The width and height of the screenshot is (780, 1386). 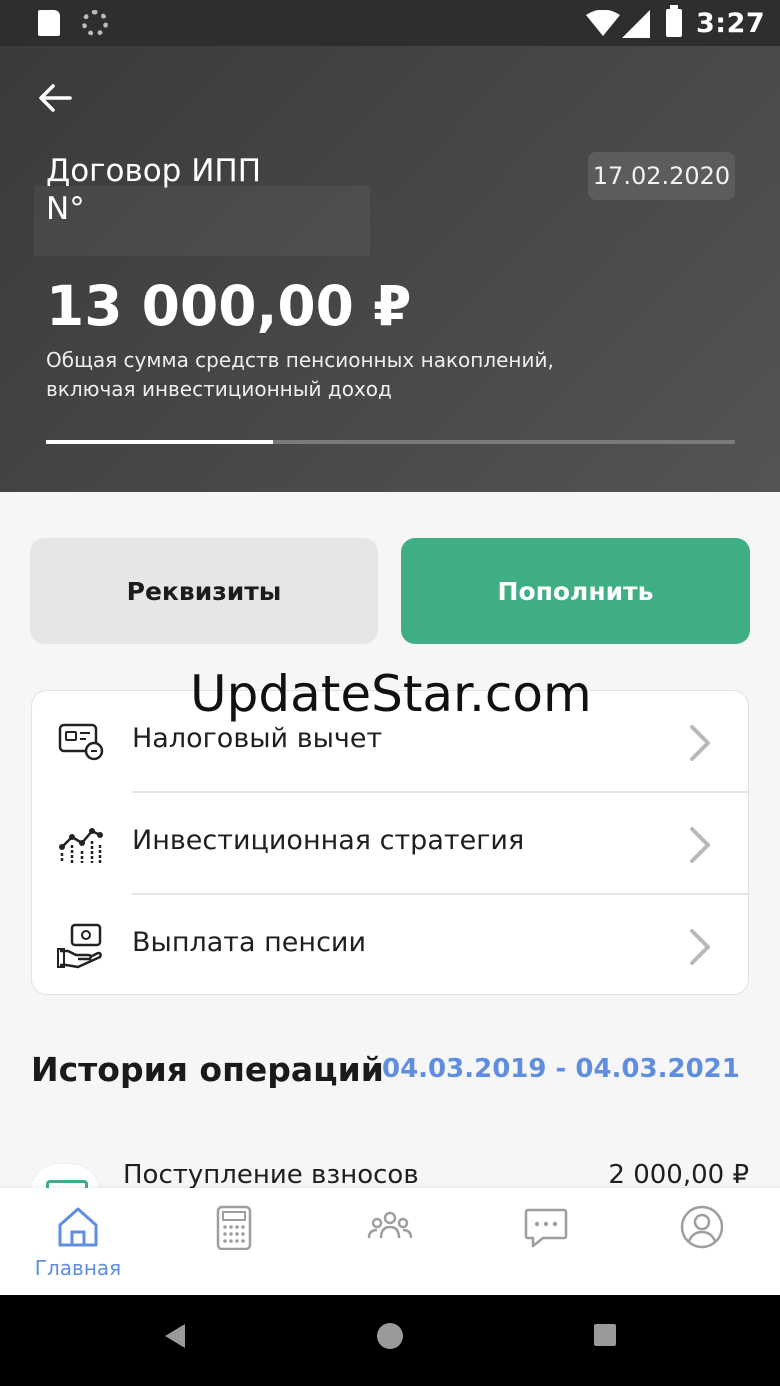 What do you see at coordinates (546, 1228) in the screenshot?
I see `chat-icon` at bounding box center [546, 1228].